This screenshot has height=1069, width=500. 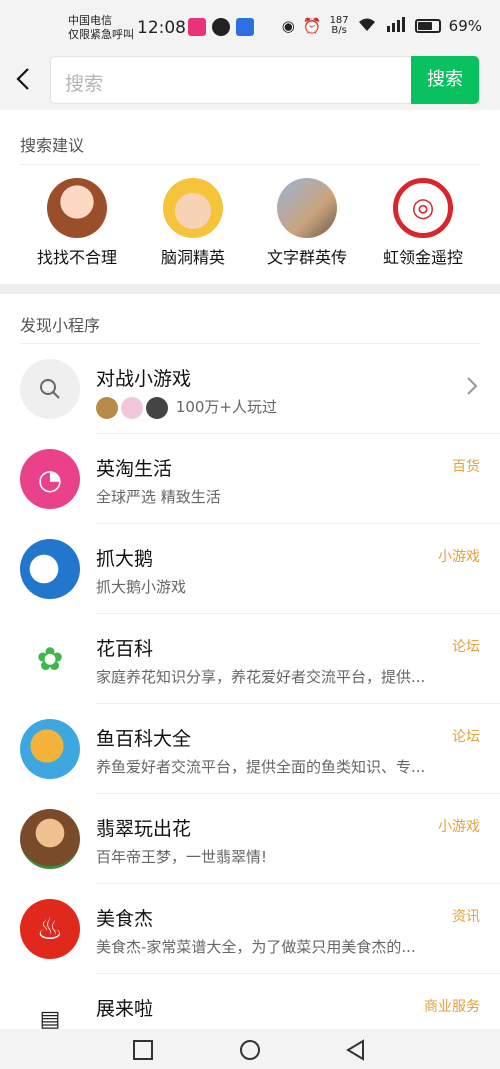 I want to click on item-name: 花百科, so click(x=125, y=649).